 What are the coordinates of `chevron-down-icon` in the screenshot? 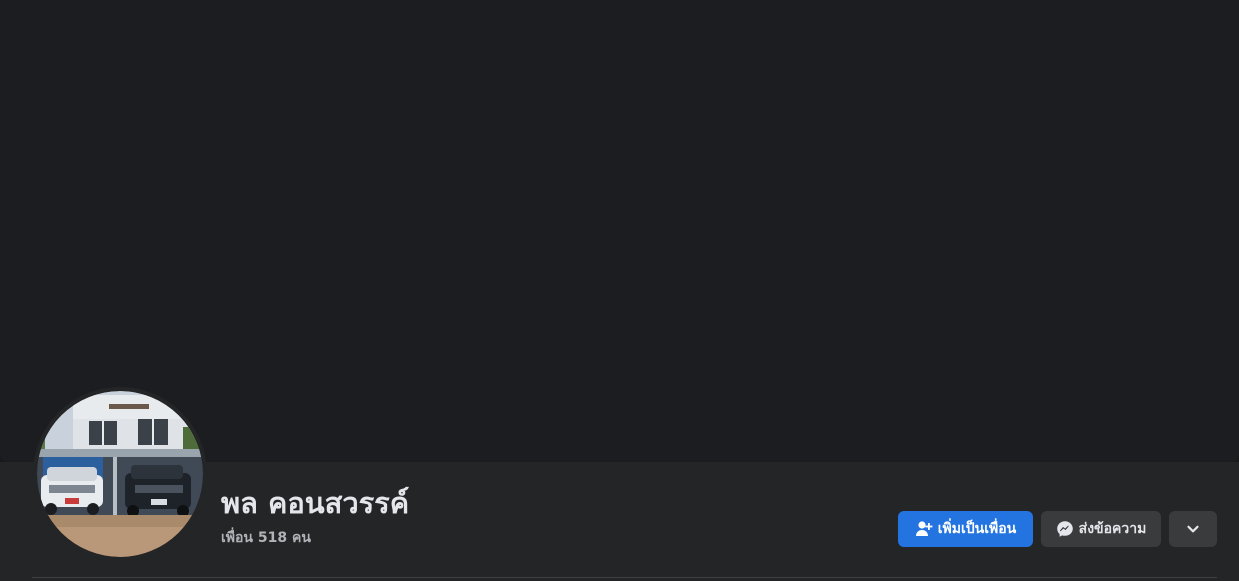 It's located at (1193, 529).